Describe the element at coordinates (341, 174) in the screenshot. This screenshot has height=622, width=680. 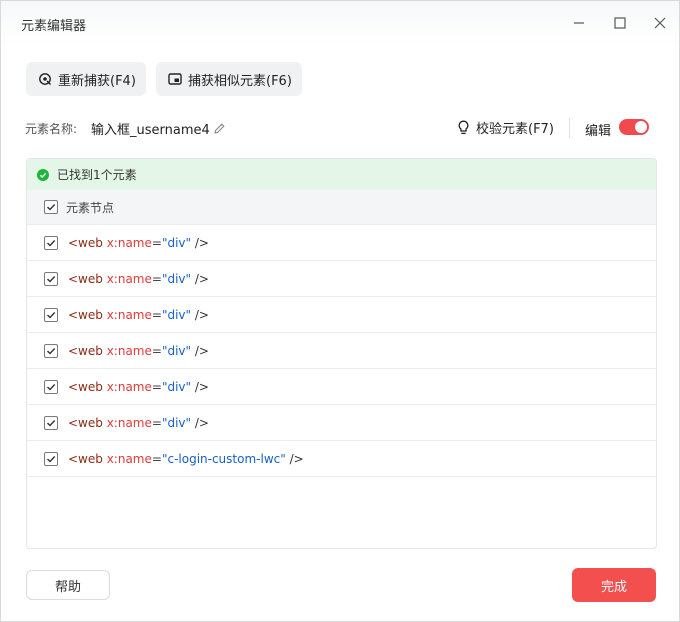
I see `found-banner: 已找到1个元素` at that location.